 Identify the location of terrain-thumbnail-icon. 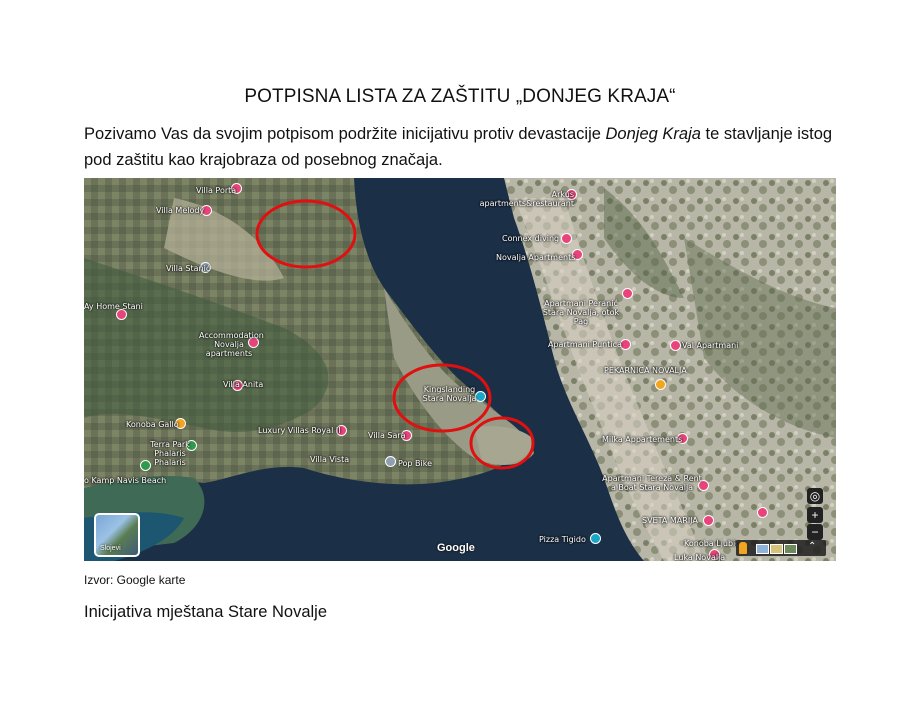
(776, 549).